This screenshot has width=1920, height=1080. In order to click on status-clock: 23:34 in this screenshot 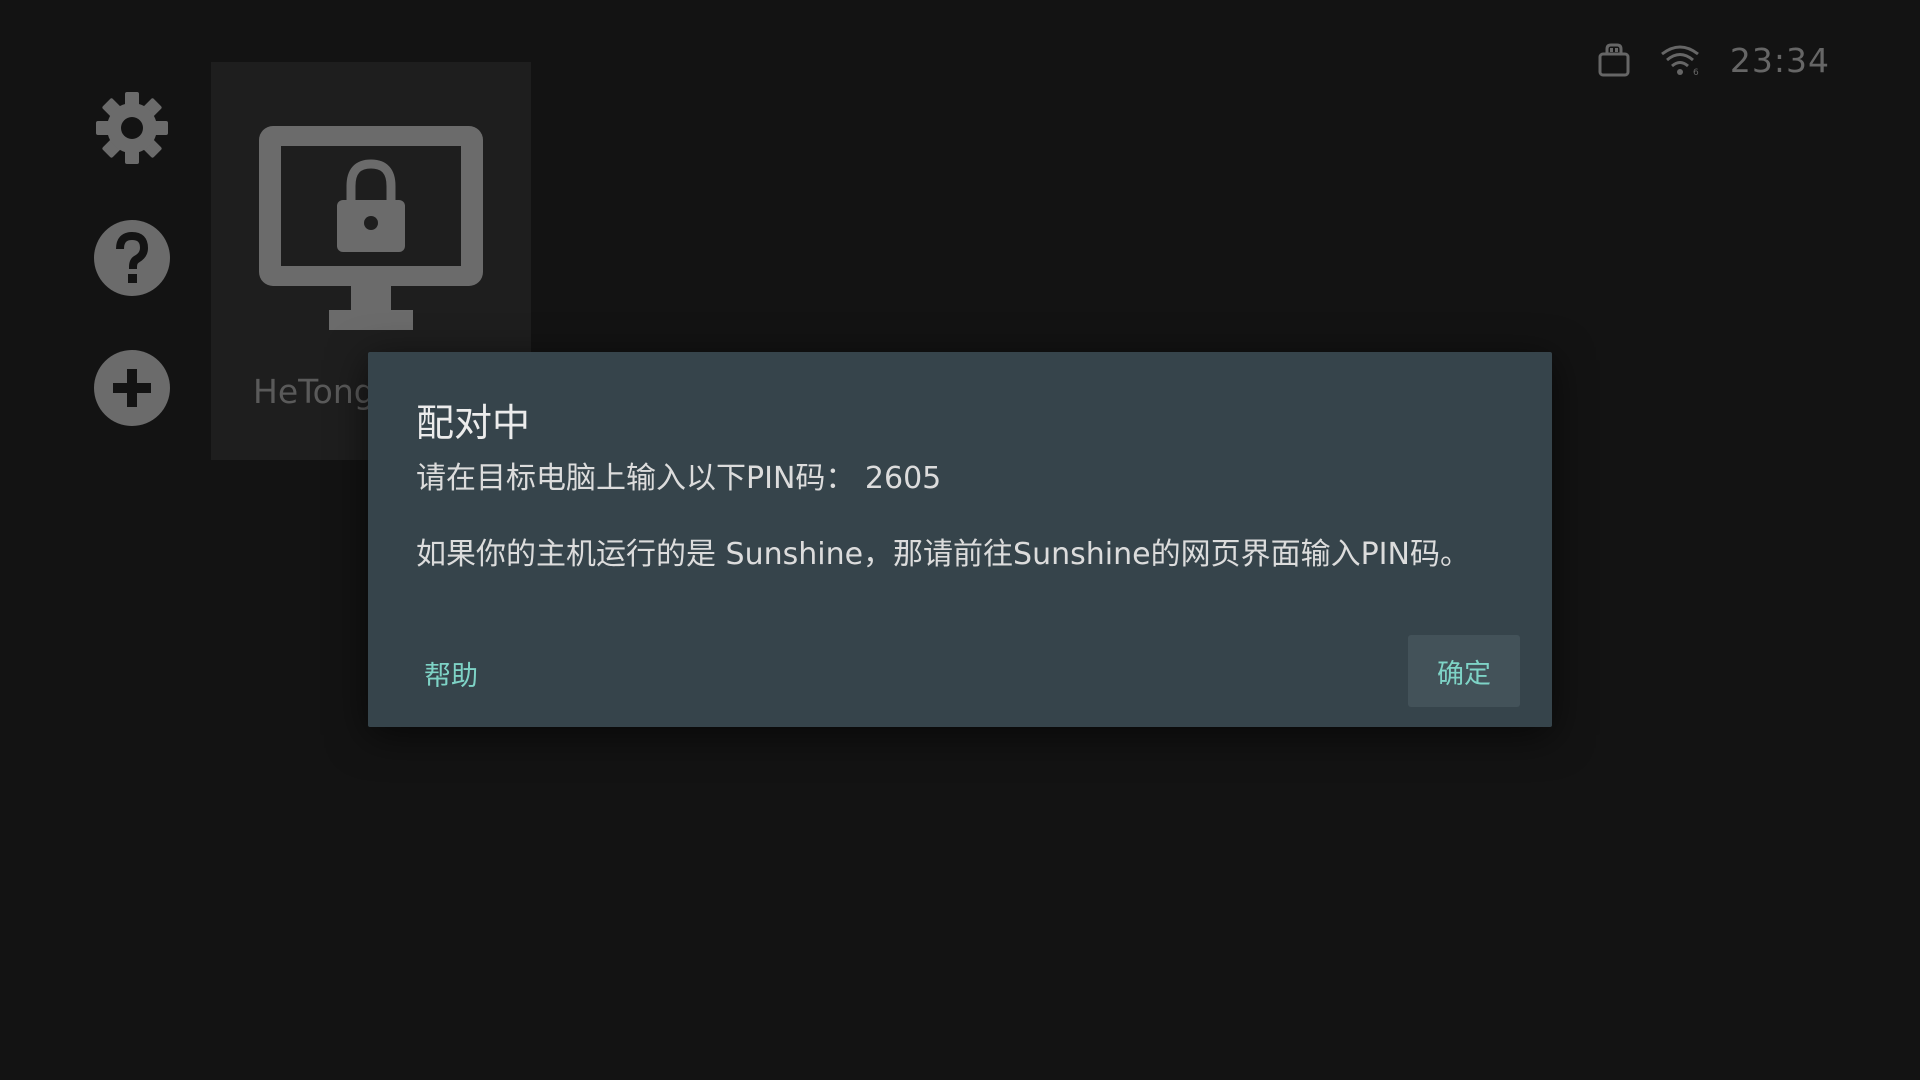, I will do `click(1779, 60)`.